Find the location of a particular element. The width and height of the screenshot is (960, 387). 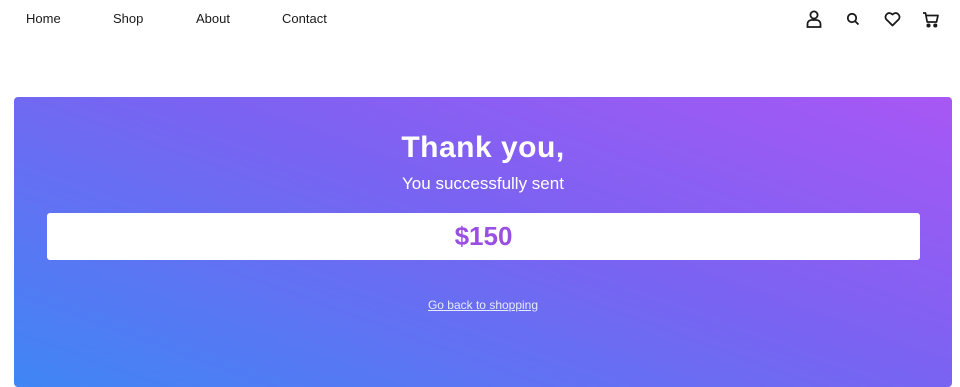

sent-amount: $150 is located at coordinates (483, 236).